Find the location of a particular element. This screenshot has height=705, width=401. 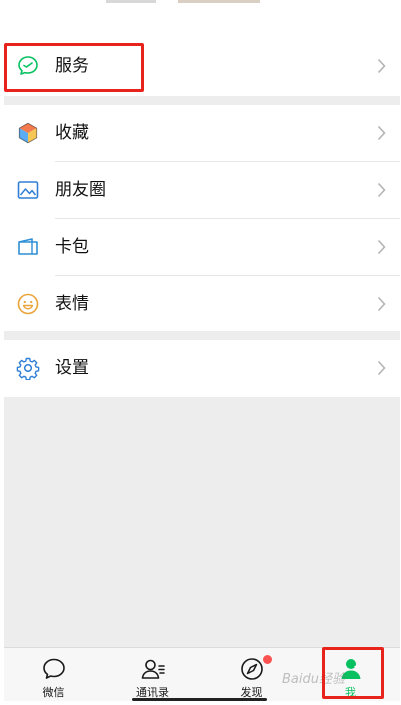

gear-icon is located at coordinates (28, 368).